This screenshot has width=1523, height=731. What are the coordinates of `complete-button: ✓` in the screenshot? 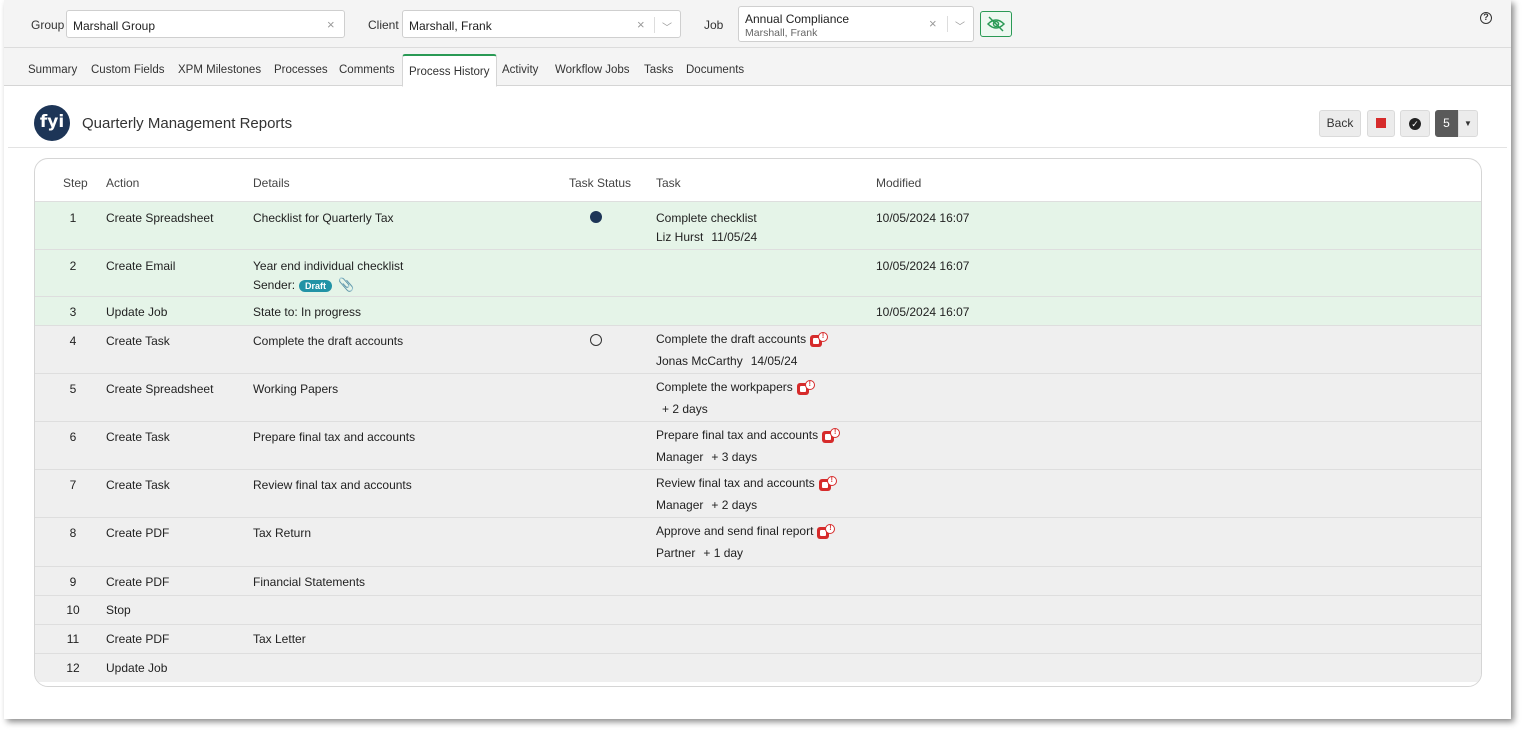 It's located at (1415, 123).